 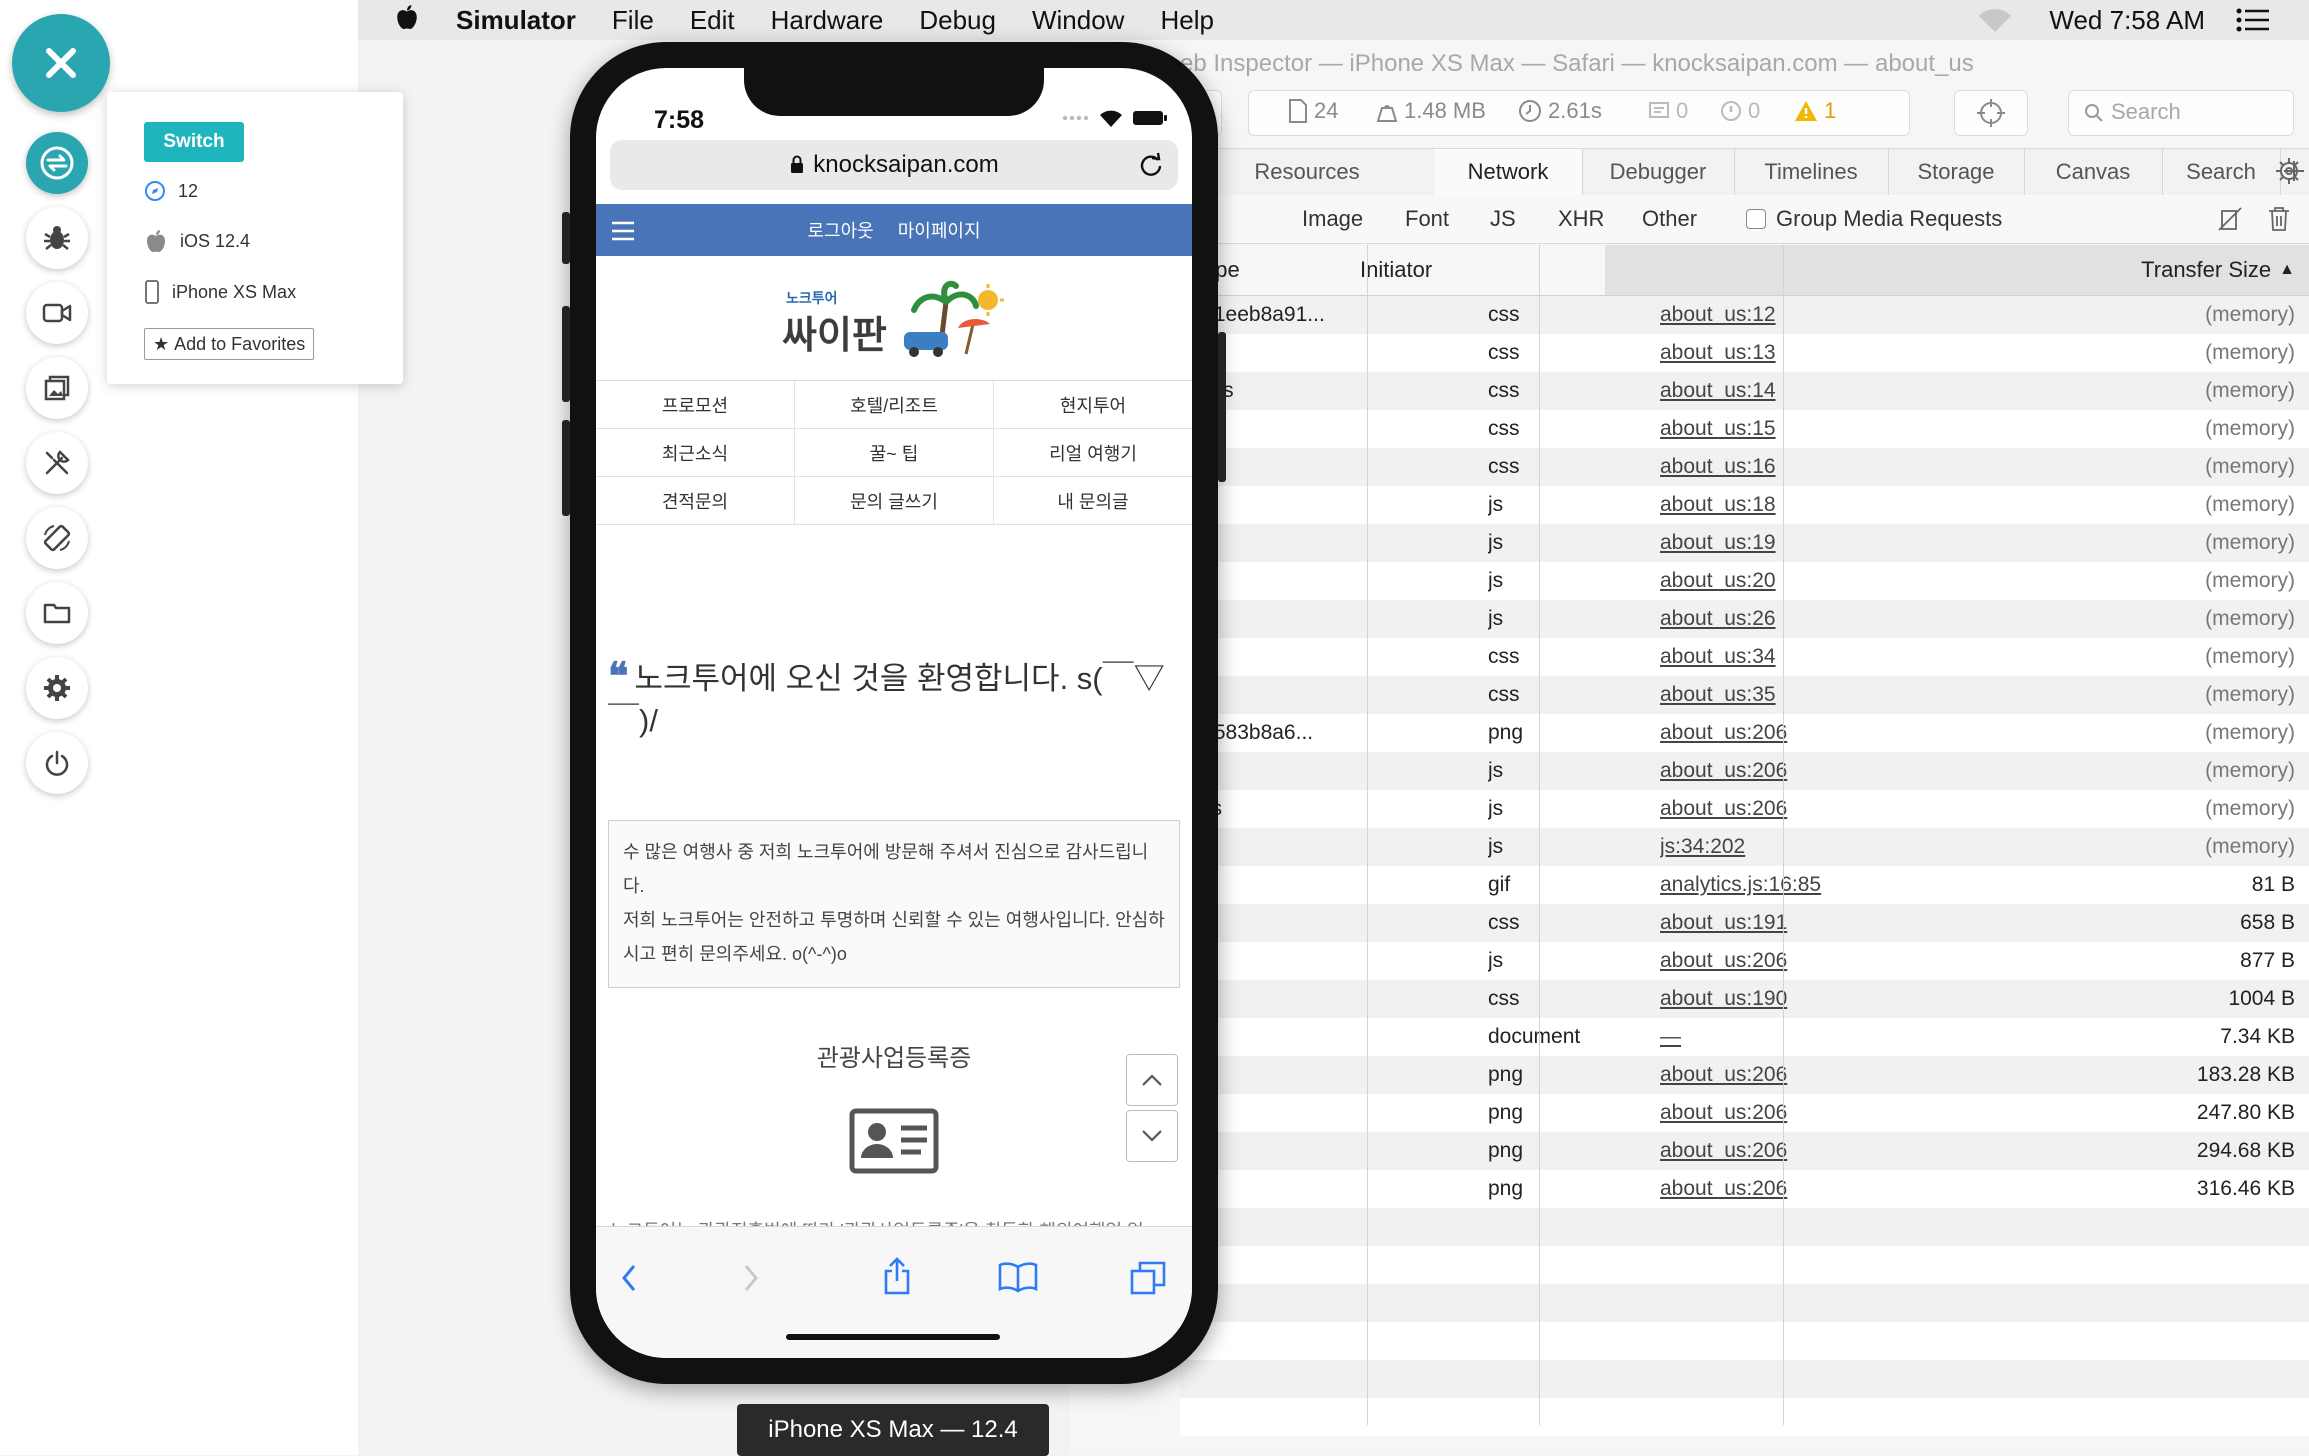 I want to click on tab-network: Network, so click(x=1508, y=172).